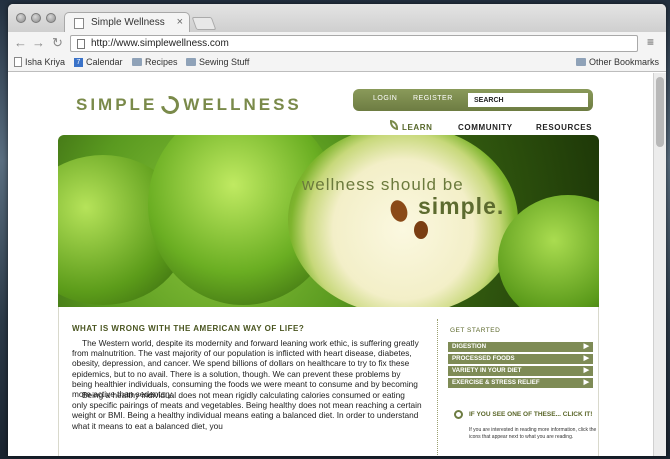 Image resolution: width=670 pixels, height=459 pixels. I want to click on scrollbar-thumb, so click(660, 112).